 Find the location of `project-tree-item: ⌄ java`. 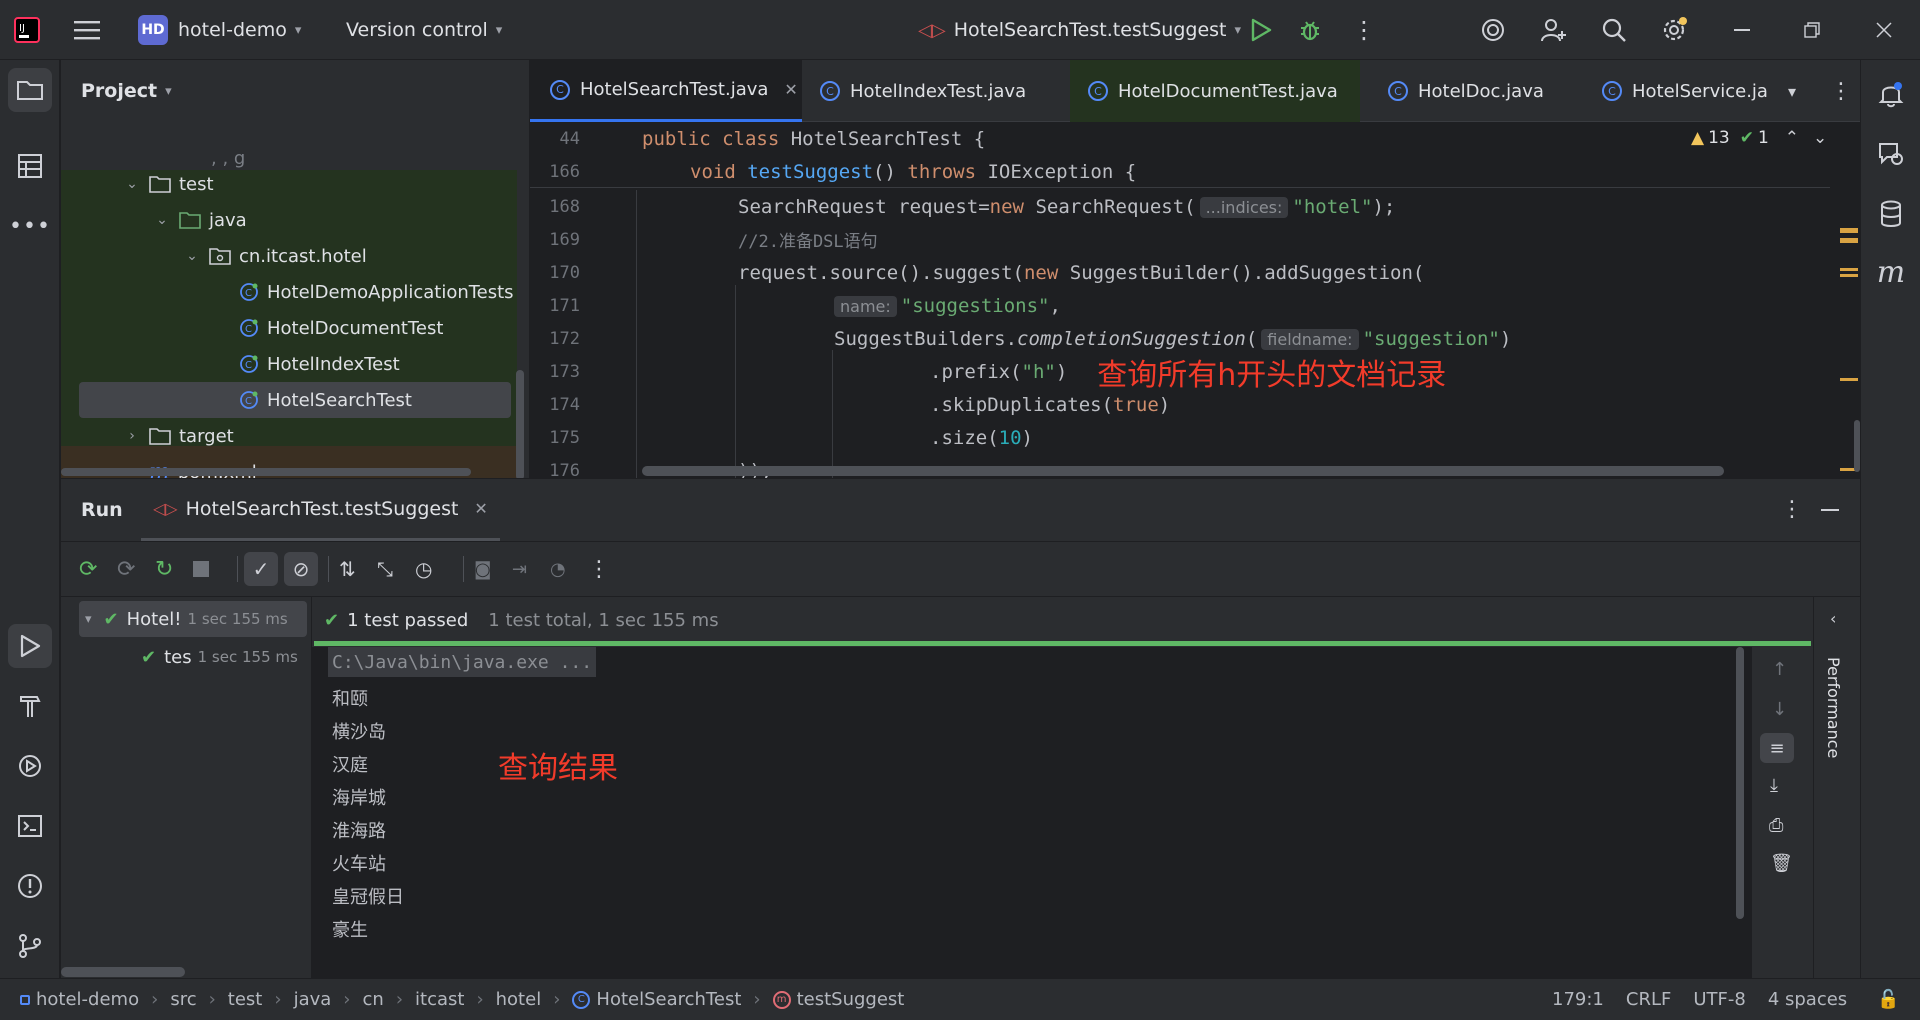

project-tree-item: ⌄ java is located at coordinates (295, 220).